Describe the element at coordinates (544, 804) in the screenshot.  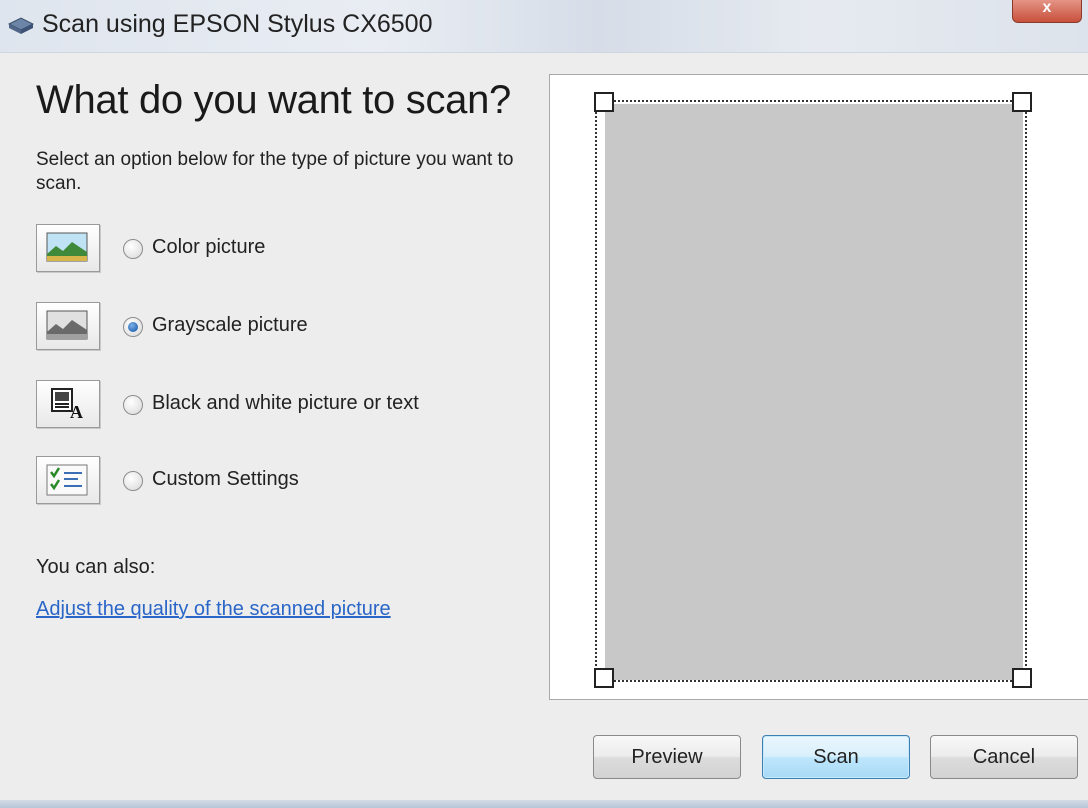
I see `window-bottom-border` at that location.